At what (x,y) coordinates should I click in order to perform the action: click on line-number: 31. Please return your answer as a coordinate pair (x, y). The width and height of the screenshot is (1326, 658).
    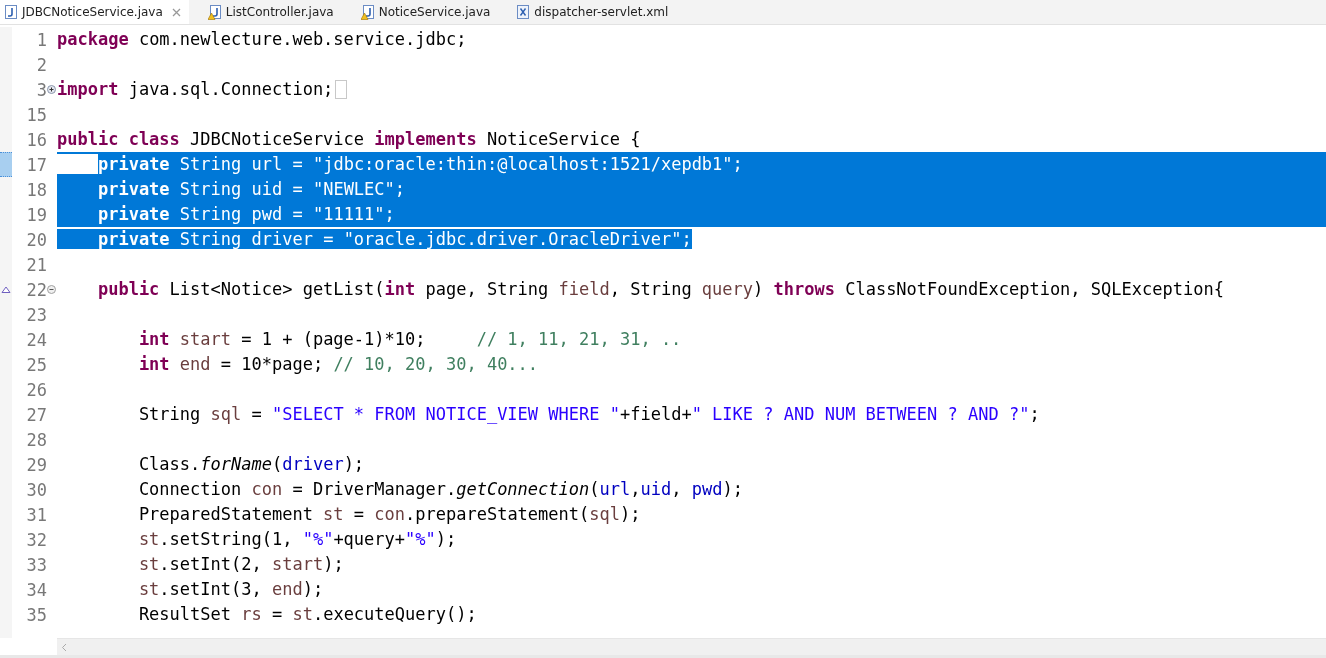
    Looking at the image, I should click on (36, 514).